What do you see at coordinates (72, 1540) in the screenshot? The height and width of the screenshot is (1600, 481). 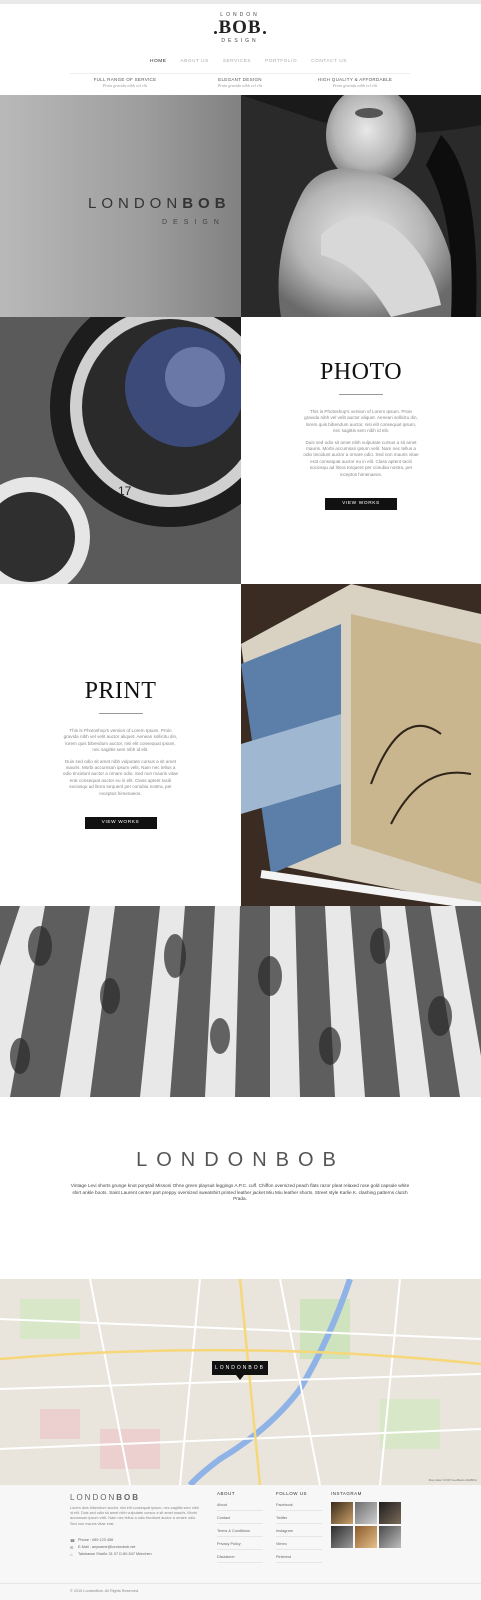 I see `phone-icon: ☎` at bounding box center [72, 1540].